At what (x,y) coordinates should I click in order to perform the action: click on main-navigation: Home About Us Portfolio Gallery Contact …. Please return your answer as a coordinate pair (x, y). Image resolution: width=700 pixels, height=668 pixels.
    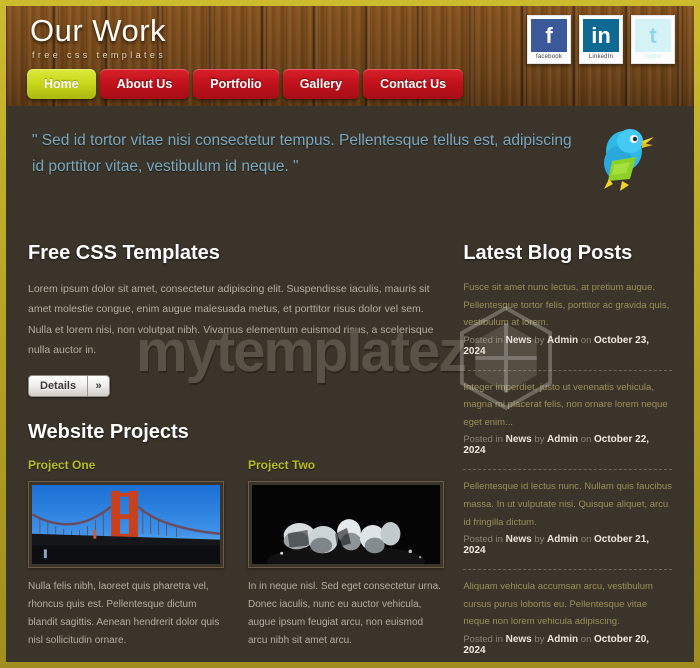
    Looking at the image, I should click on (245, 84).